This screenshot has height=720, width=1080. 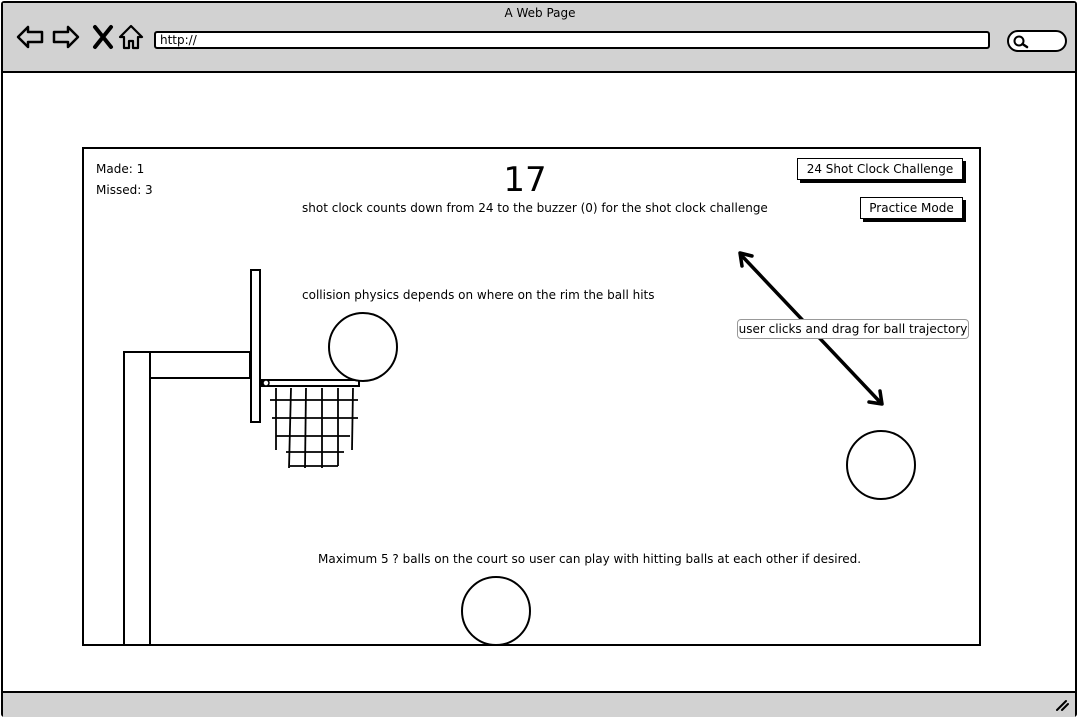 I want to click on hoop-arm, so click(x=200, y=365).